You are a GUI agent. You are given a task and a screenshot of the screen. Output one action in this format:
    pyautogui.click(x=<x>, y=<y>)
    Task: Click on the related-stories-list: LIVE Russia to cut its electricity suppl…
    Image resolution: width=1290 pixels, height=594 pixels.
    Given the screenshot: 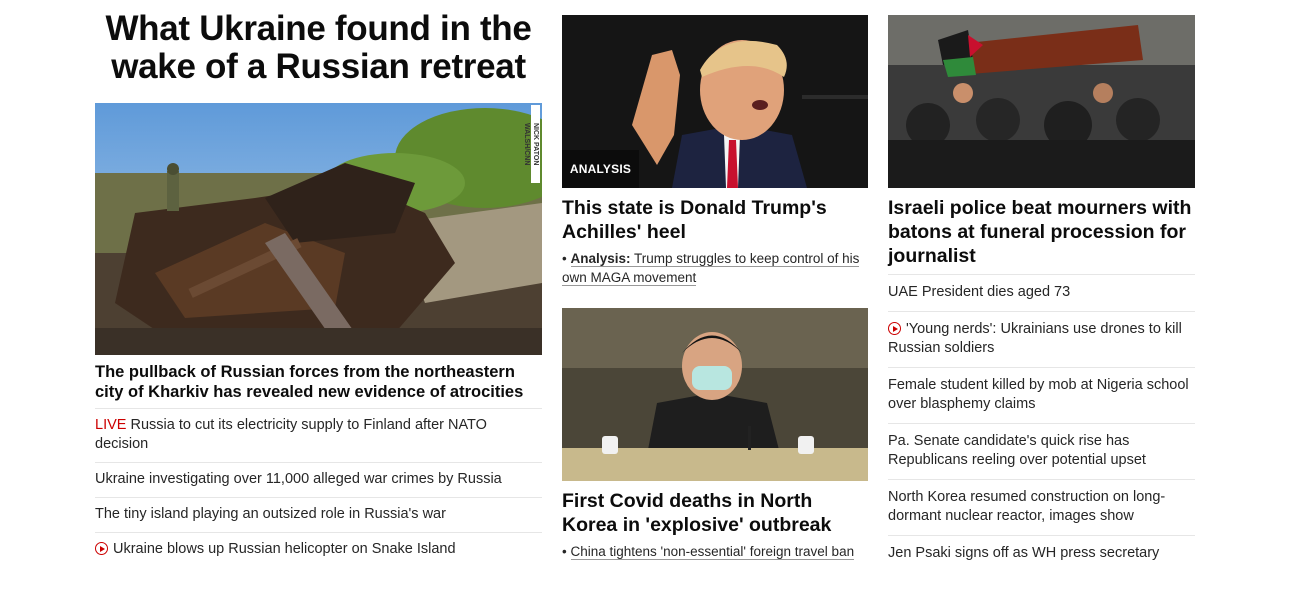 What is the action you would take?
    pyautogui.click(x=318, y=487)
    